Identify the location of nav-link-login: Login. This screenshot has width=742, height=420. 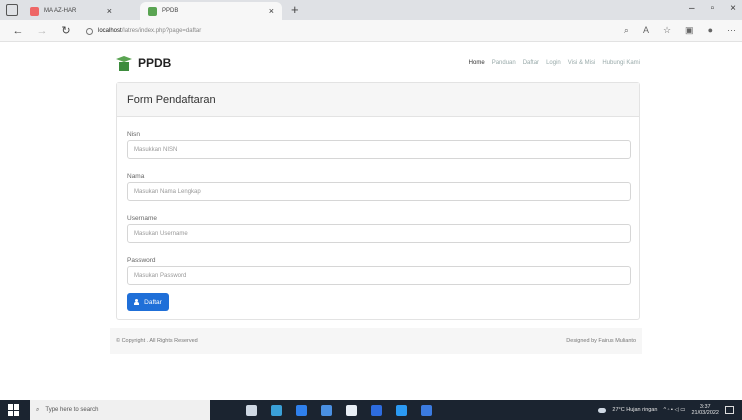
(553, 63).